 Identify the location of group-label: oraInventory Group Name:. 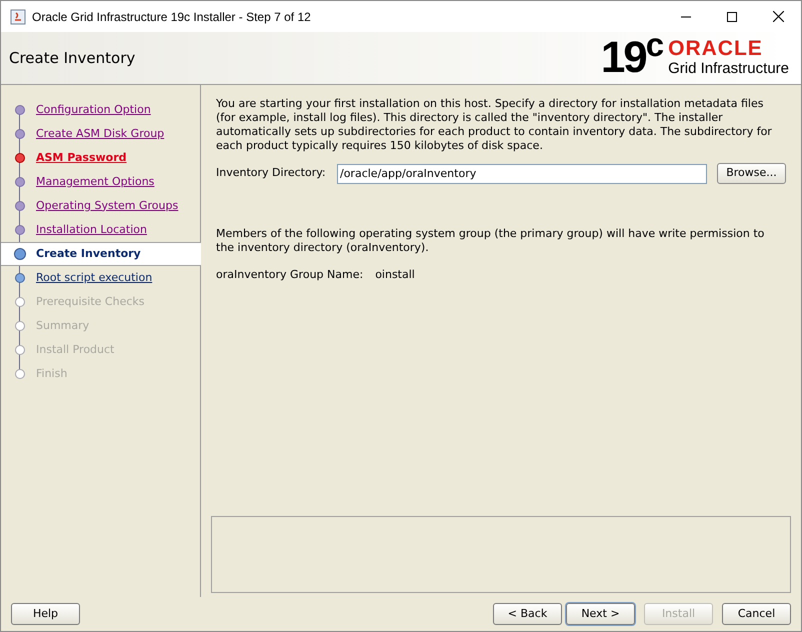
(290, 275).